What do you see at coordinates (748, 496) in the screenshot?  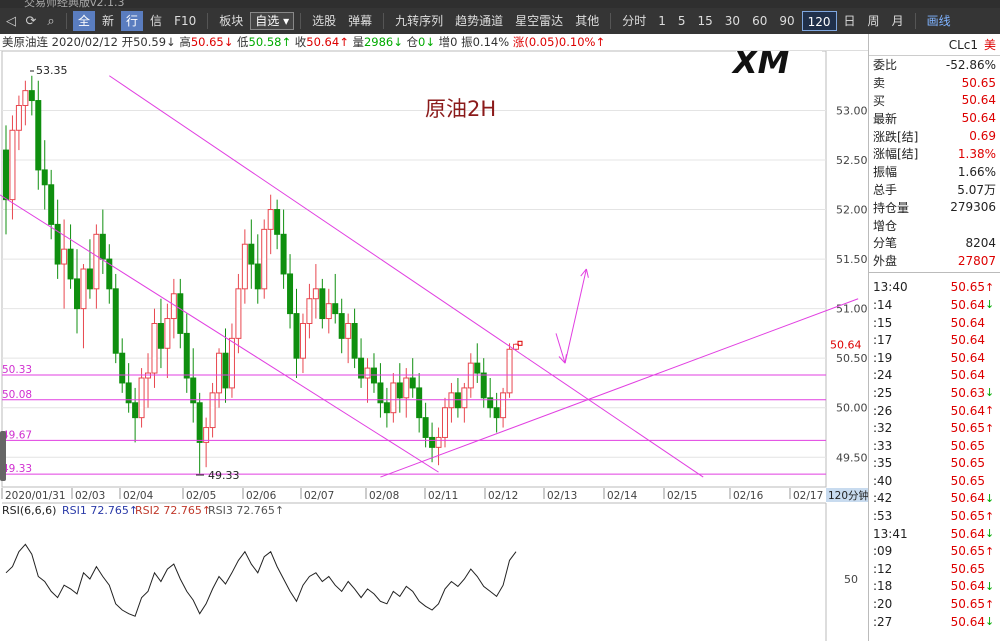 I see `x-tick-label: 02/16` at bounding box center [748, 496].